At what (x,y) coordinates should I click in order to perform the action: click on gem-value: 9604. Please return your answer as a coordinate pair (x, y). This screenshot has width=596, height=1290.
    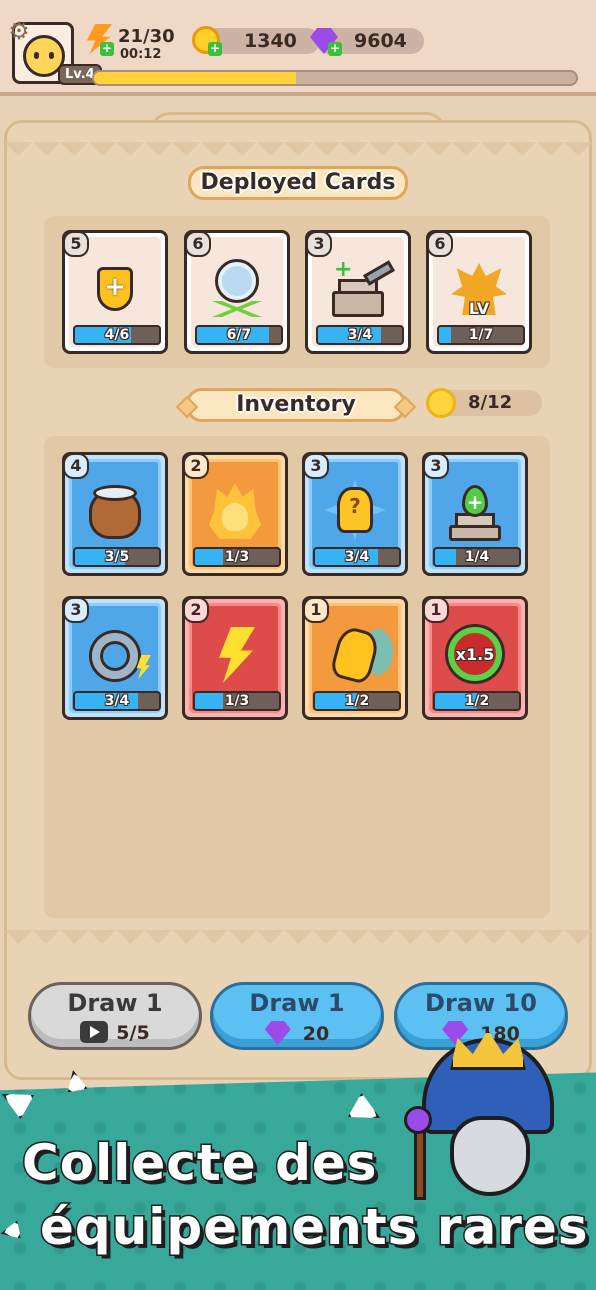
    Looking at the image, I should click on (380, 41).